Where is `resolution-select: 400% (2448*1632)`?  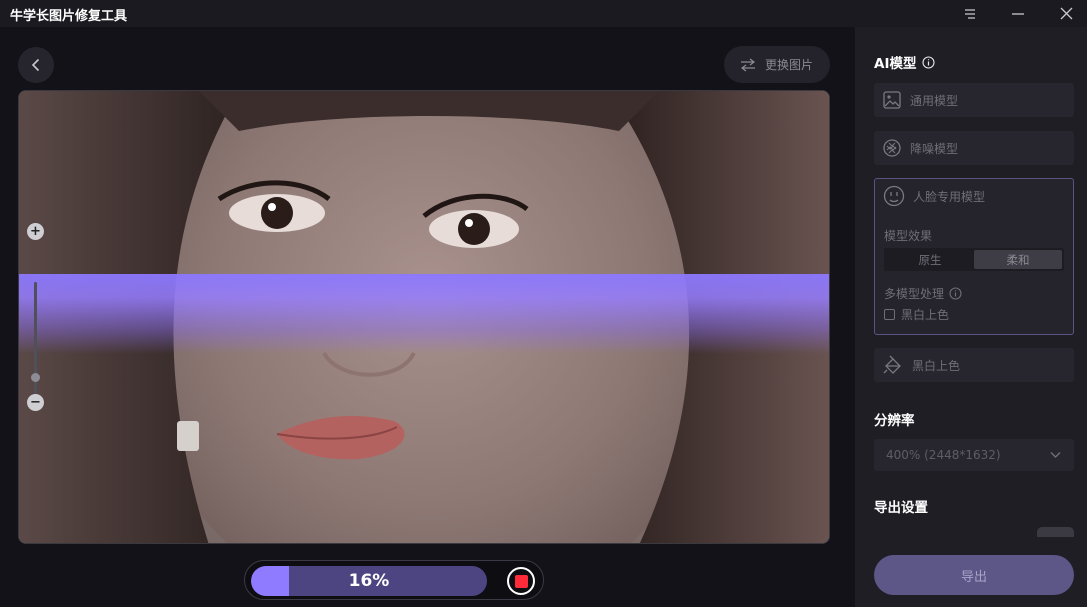
resolution-select: 400% (2448*1632) is located at coordinates (974, 455).